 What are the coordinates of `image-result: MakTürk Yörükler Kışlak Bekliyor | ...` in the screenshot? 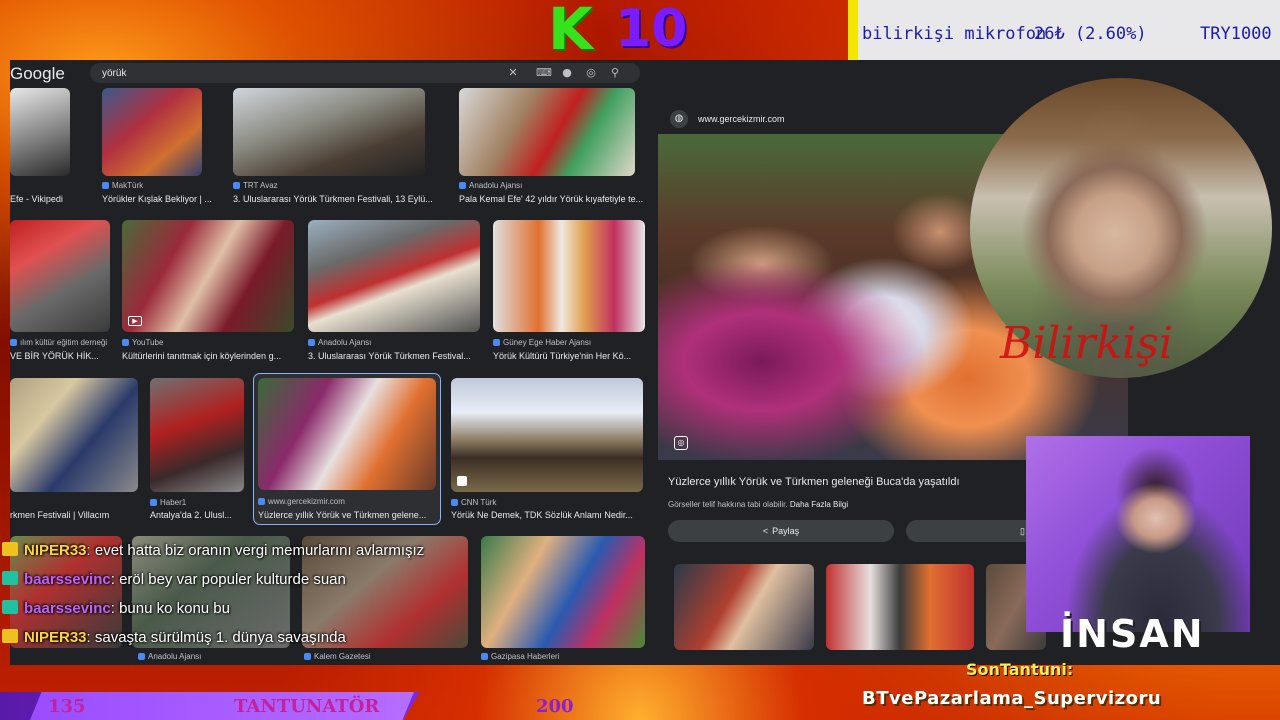 It's located at (157, 147).